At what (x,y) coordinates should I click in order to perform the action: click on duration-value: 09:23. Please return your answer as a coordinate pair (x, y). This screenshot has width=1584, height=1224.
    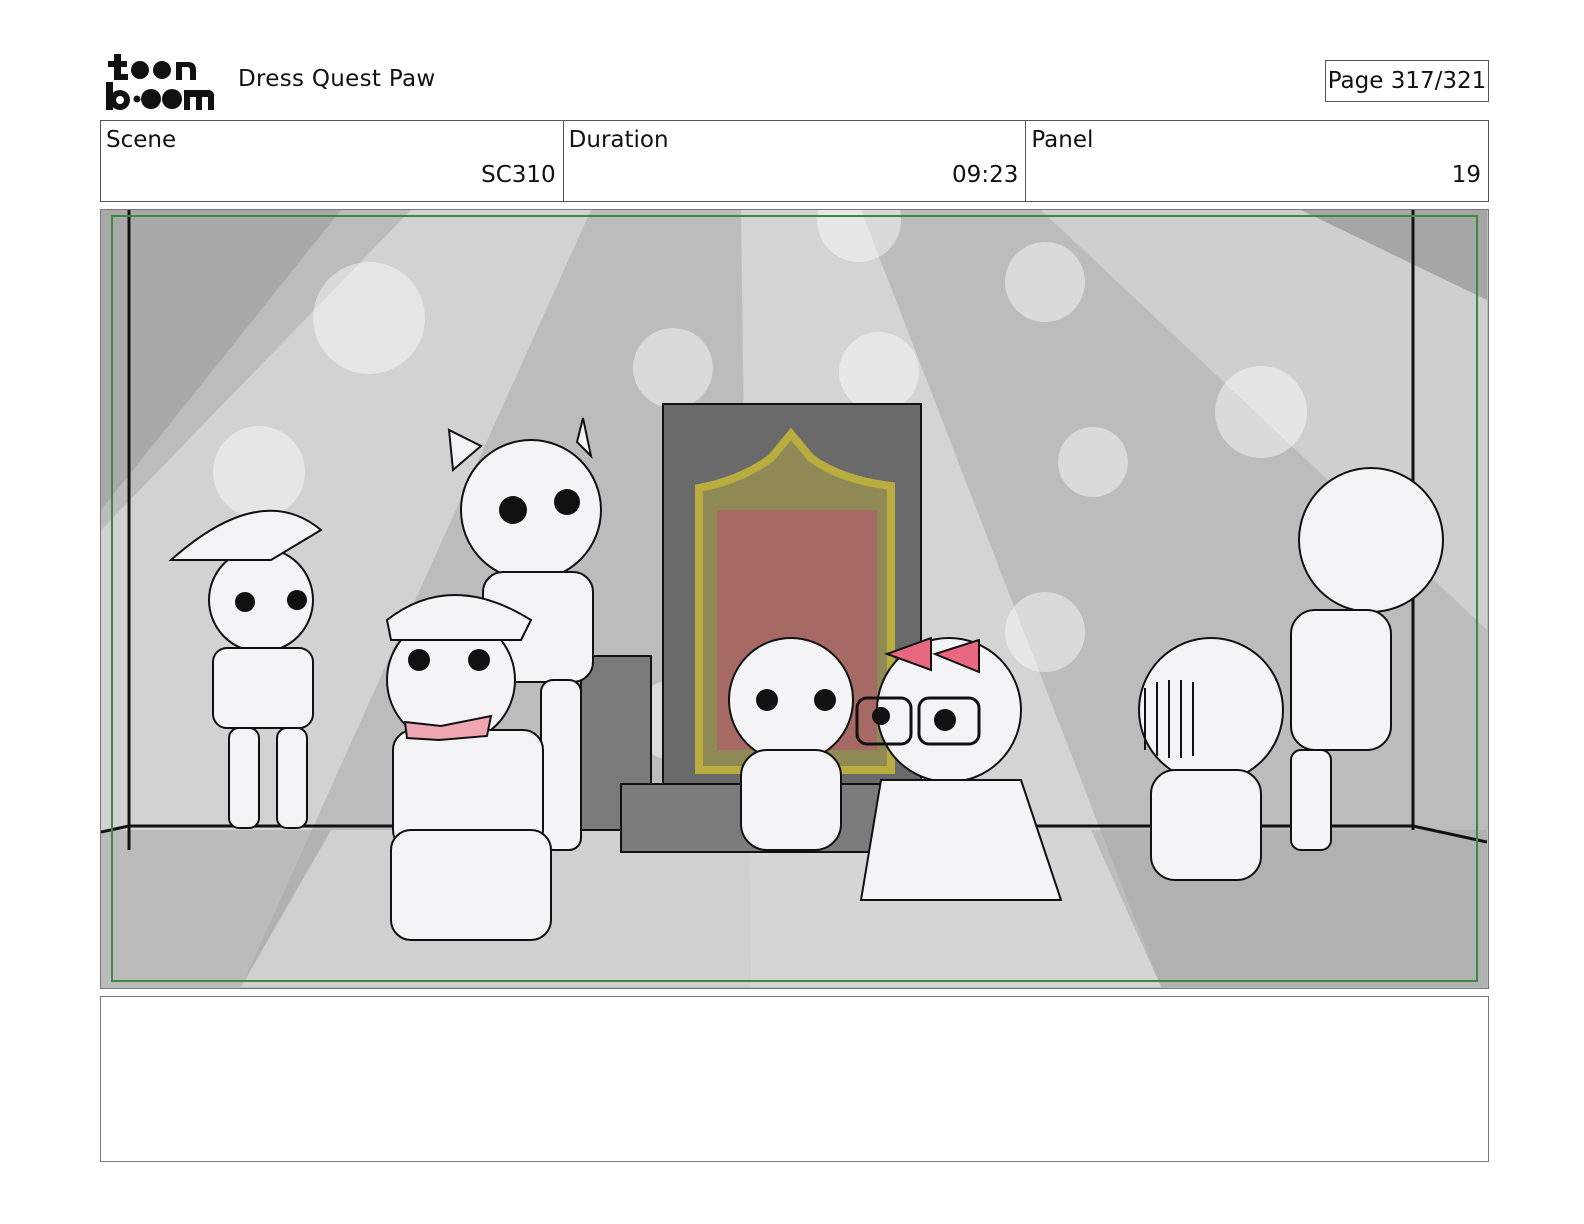
    Looking at the image, I should click on (985, 175).